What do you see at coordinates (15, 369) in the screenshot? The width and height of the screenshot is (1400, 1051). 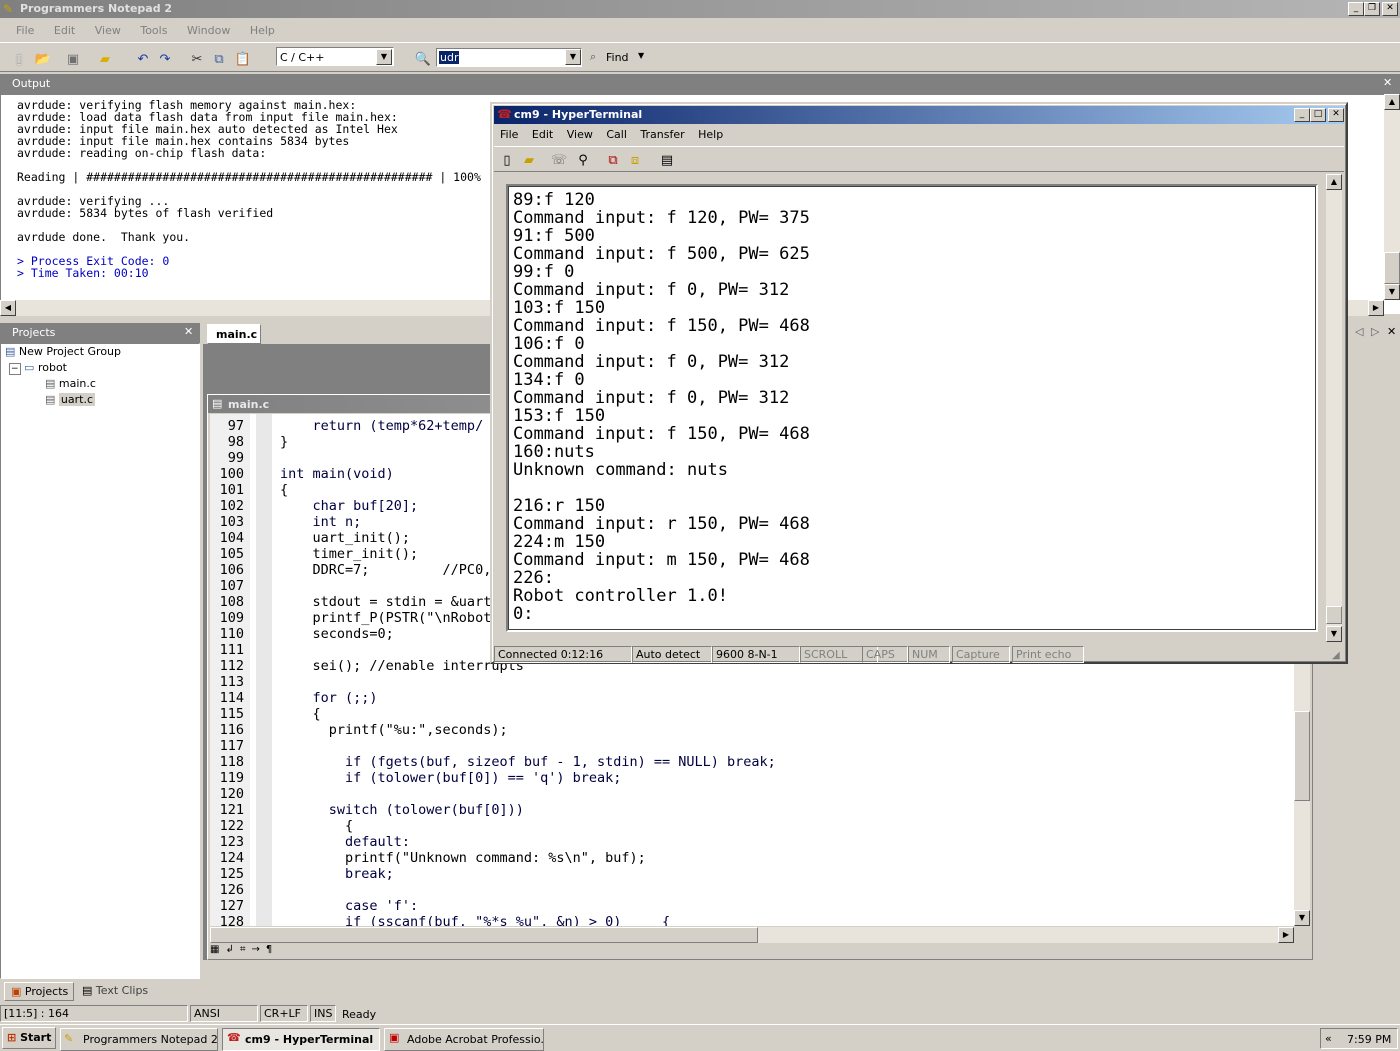 I see `collapse-icon: −` at bounding box center [15, 369].